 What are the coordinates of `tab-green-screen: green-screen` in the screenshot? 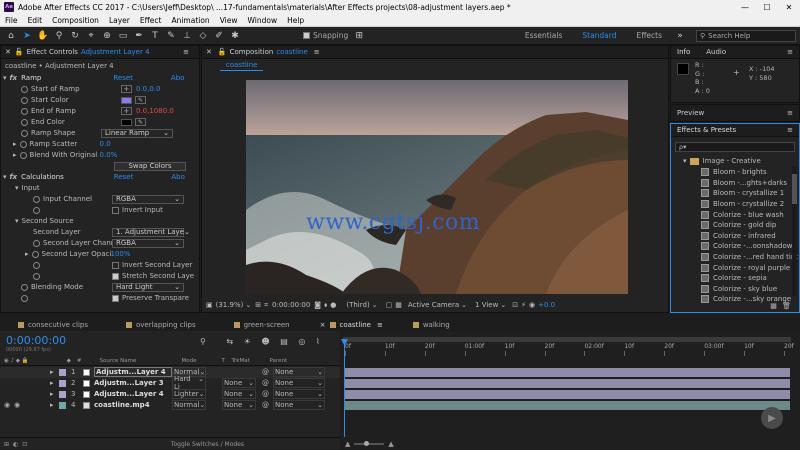 It's located at (265, 325).